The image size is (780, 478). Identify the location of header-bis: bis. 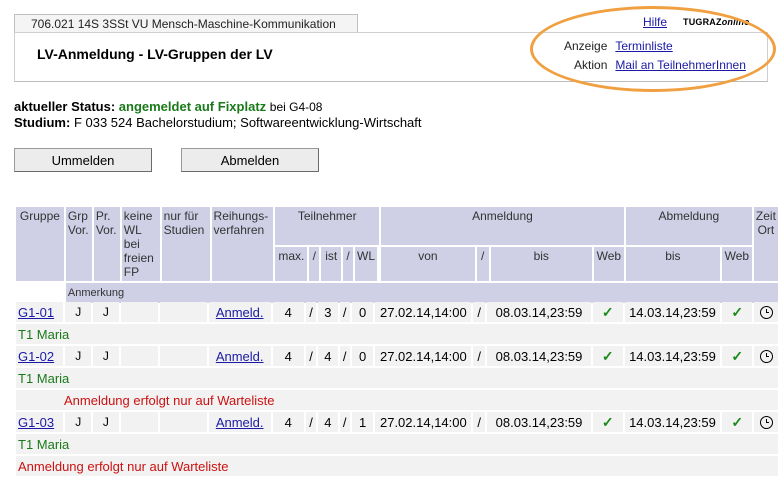
(541, 264).